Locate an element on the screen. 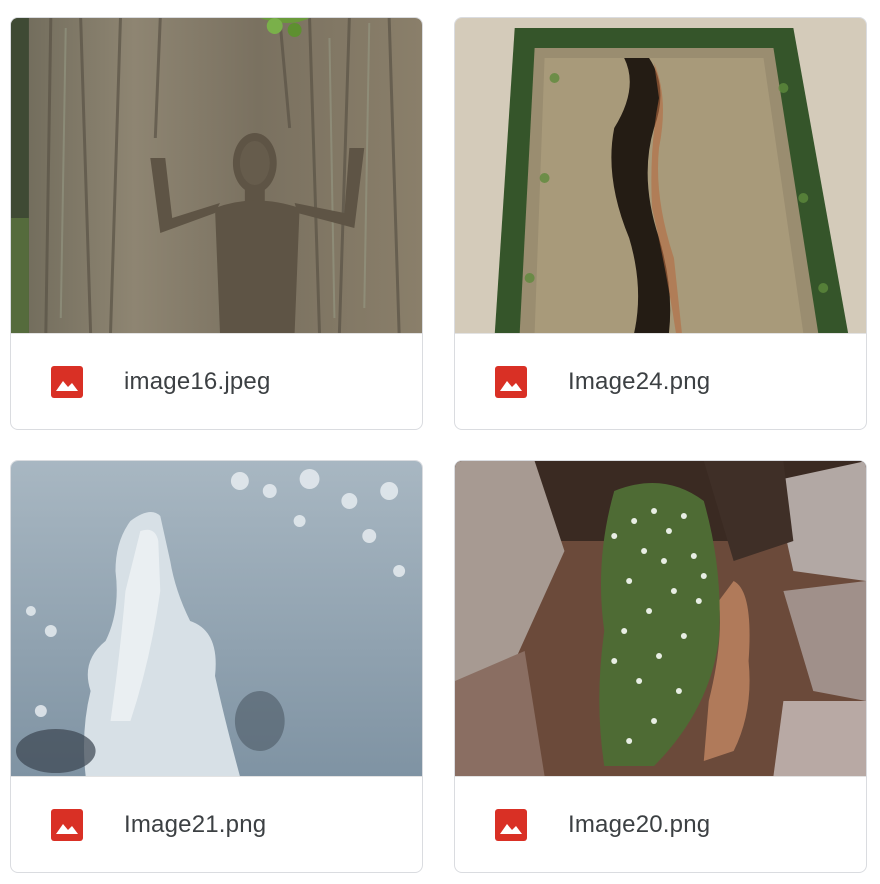 This screenshot has height=884, width=880. file-card-footer: Image21.png is located at coordinates (216, 824).